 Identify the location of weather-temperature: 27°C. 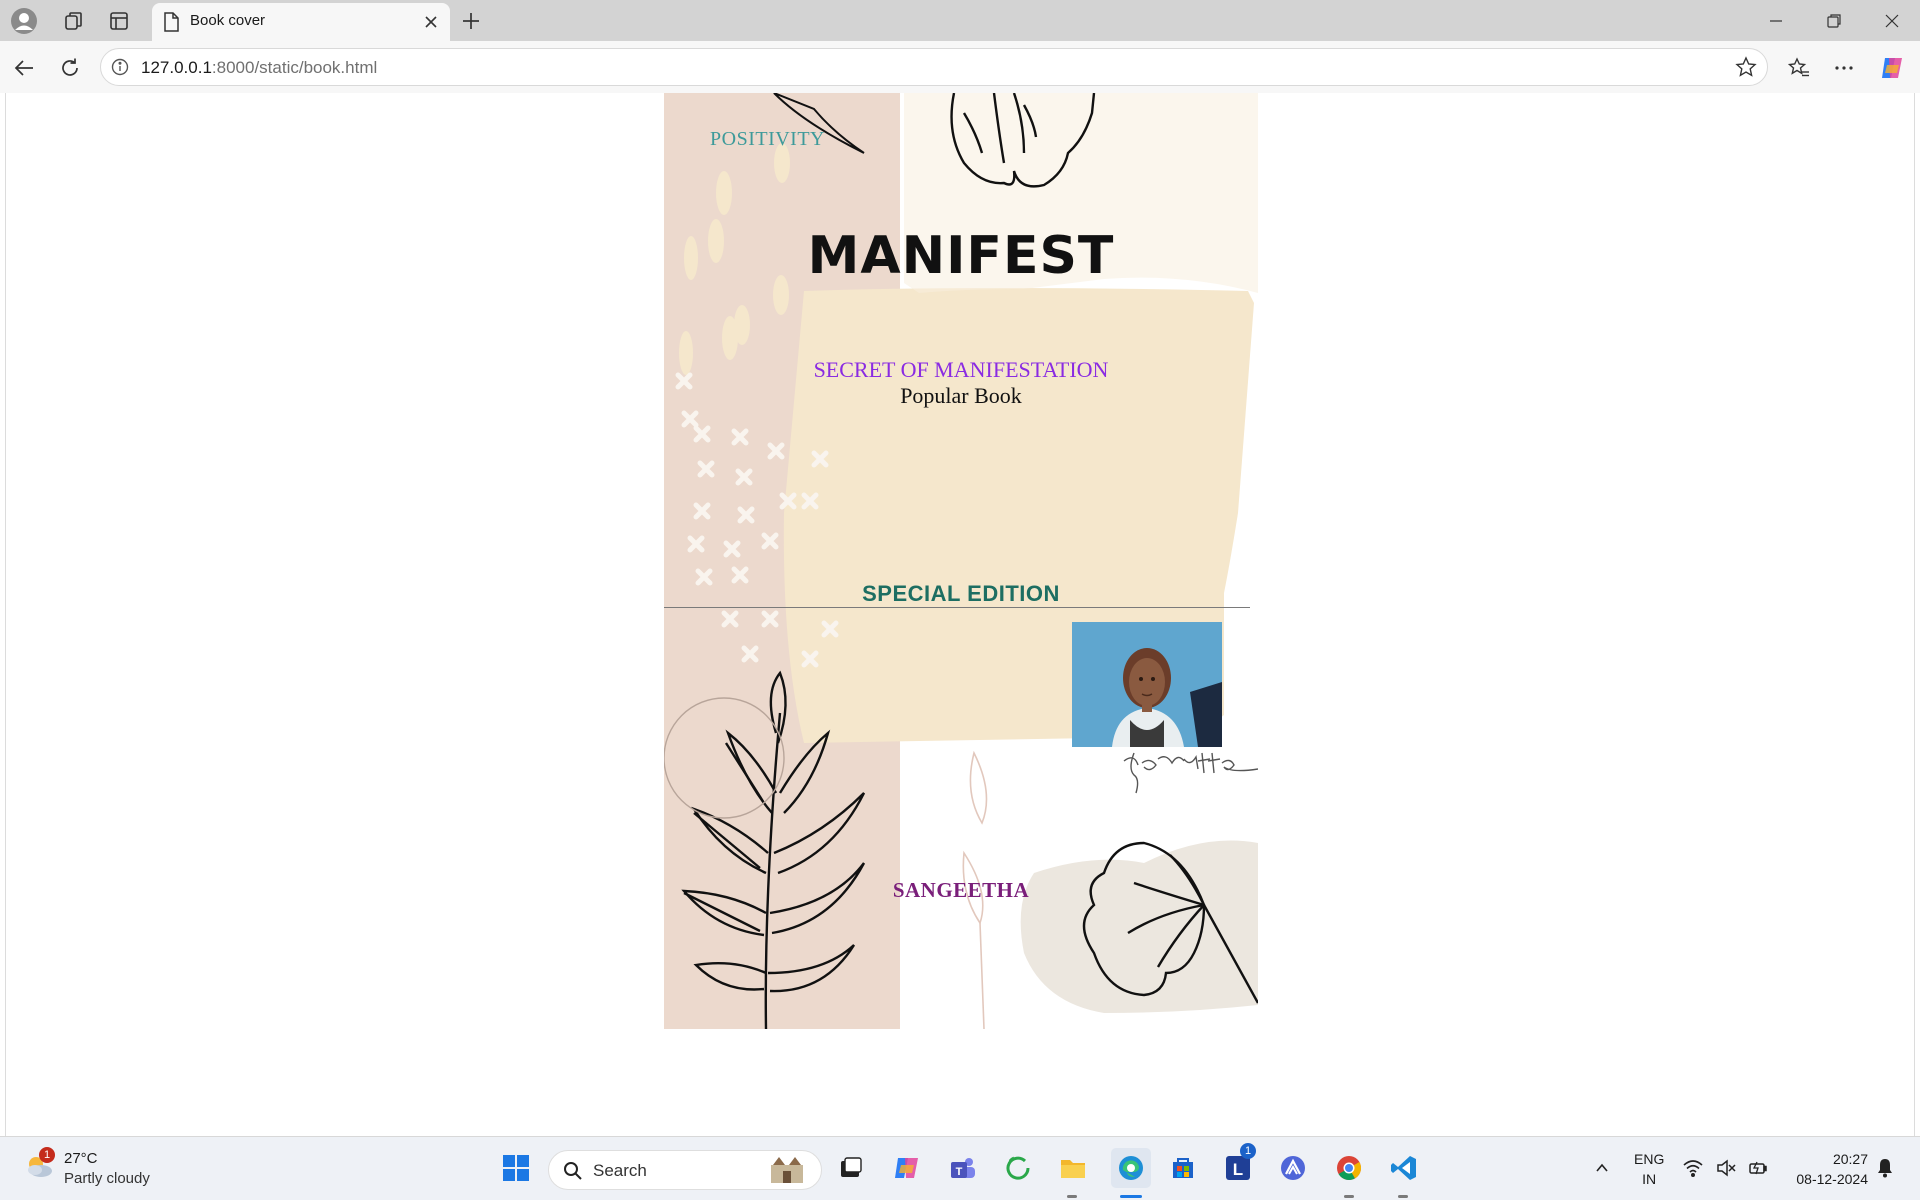
(81, 1158).